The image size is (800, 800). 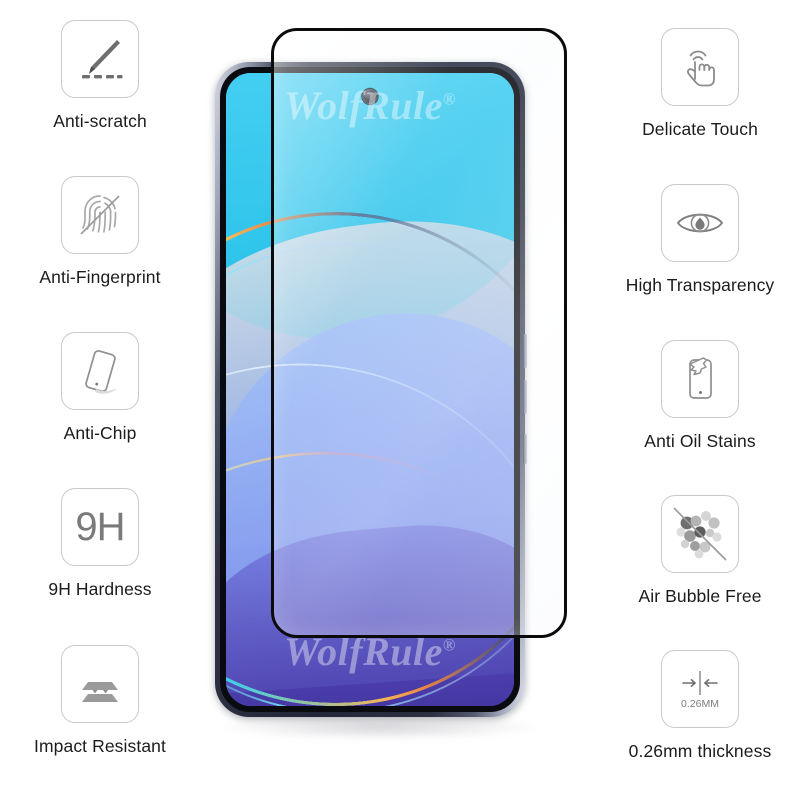 What do you see at coordinates (700, 534) in the screenshot?
I see `bubbles-blocked-icon` at bounding box center [700, 534].